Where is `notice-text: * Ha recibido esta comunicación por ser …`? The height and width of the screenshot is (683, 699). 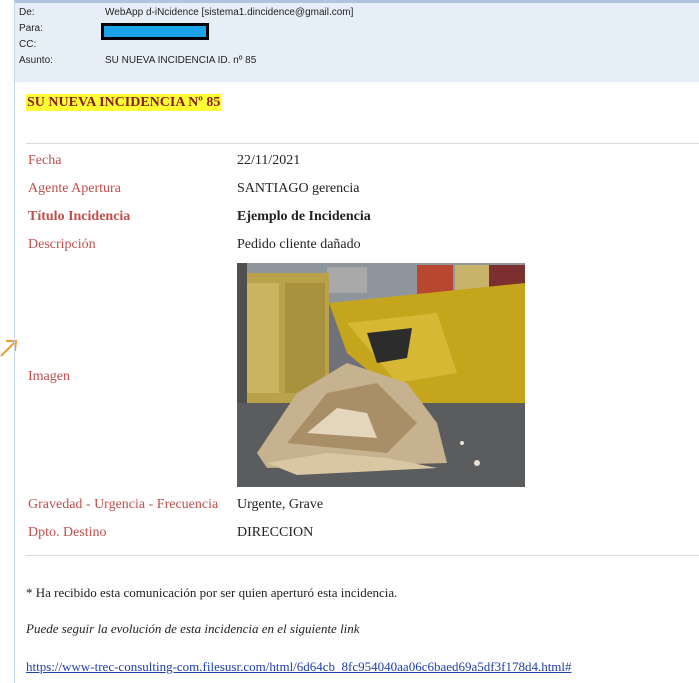 notice-text: * Ha recibido esta comunicación por ser … is located at coordinates (212, 592).